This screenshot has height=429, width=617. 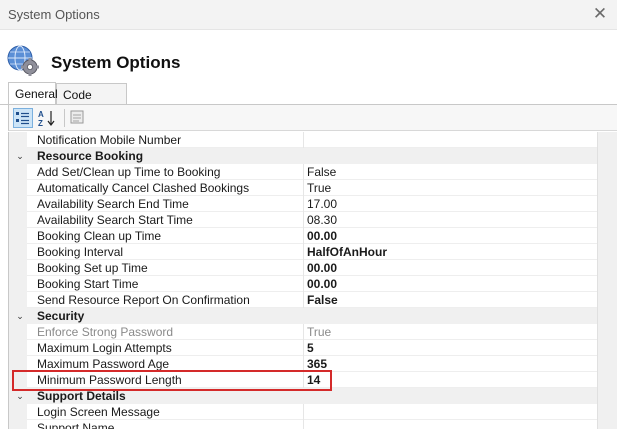 I want to click on categorized-view-button, so click(x=23, y=118).